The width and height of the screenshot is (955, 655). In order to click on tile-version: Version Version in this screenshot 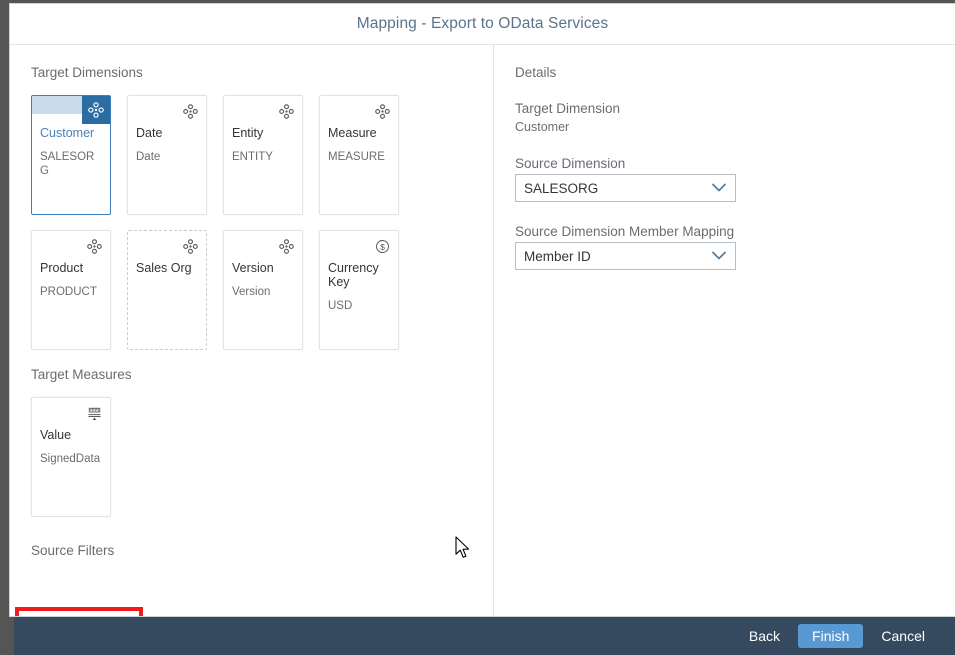, I will do `click(263, 290)`.